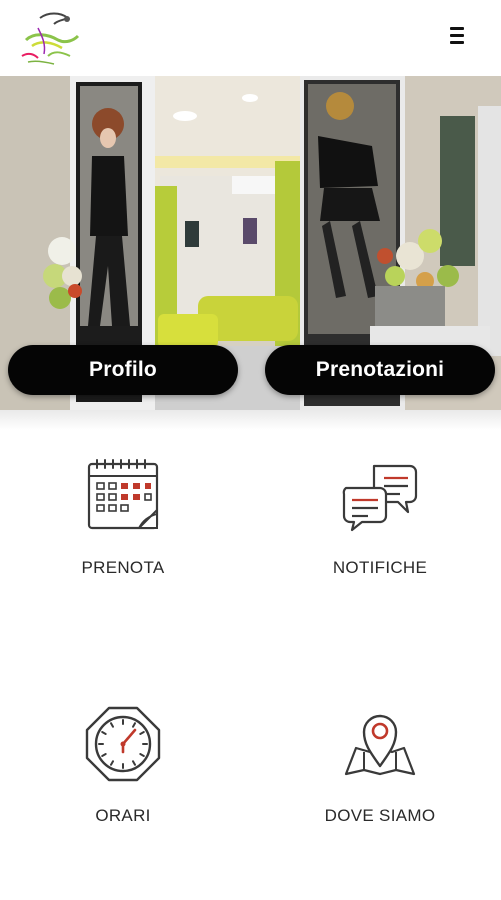  I want to click on prenotazioni-button-label: Prenotazioni, so click(380, 369).